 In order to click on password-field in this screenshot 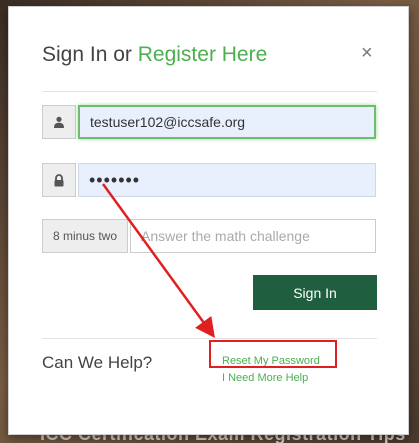, I will do `click(227, 180)`.